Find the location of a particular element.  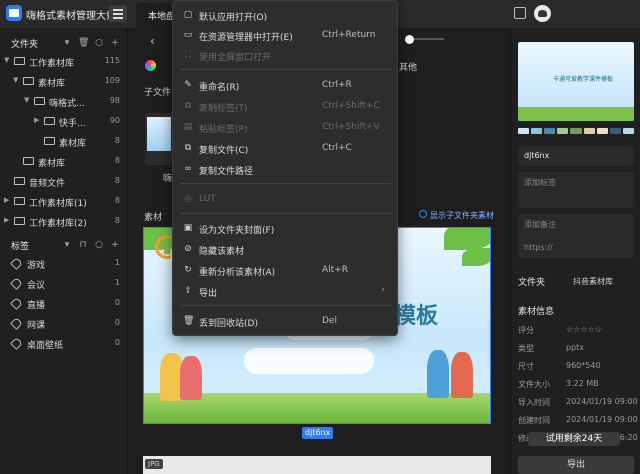

menu-item-hide-material: ⊘ 隐藏该素材 is located at coordinates (286, 249).